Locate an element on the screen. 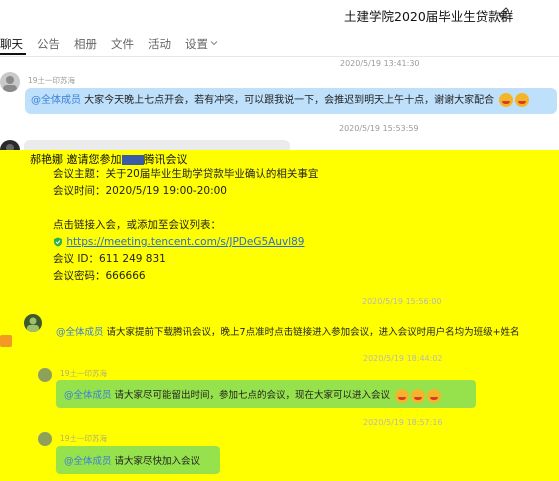  tab-bar: 聊天 公告 相册 文件 活动 设置 is located at coordinates (115, 45).